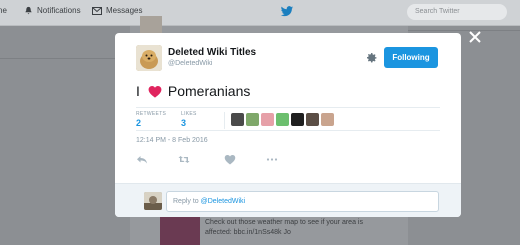 The height and width of the screenshot is (245, 520). What do you see at coordinates (124, 10) in the screenshot?
I see `nav-messages-label: Messages` at bounding box center [124, 10].